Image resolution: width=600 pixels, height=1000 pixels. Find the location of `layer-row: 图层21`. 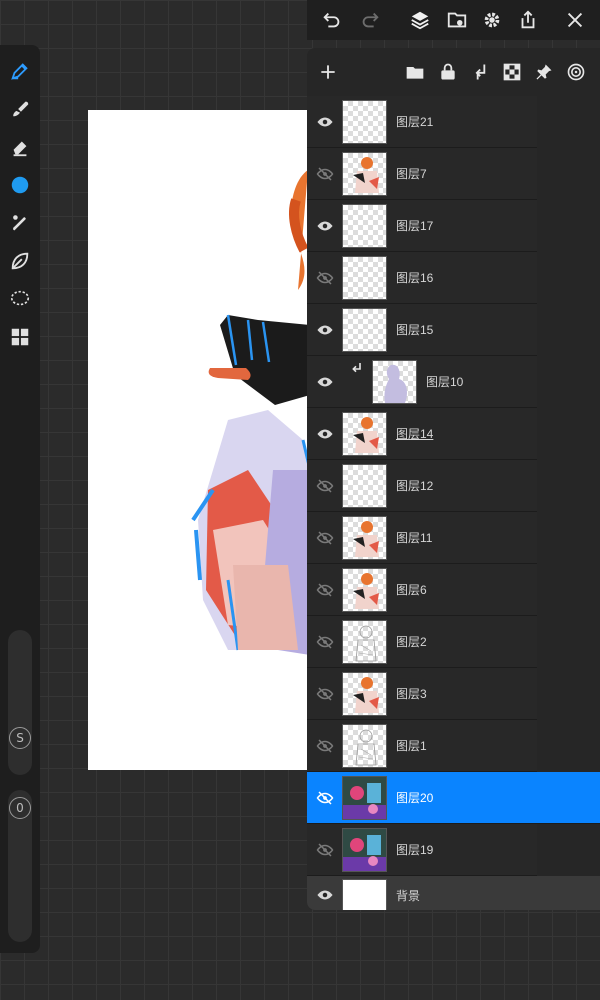

layer-row: 图层21 is located at coordinates (422, 122).